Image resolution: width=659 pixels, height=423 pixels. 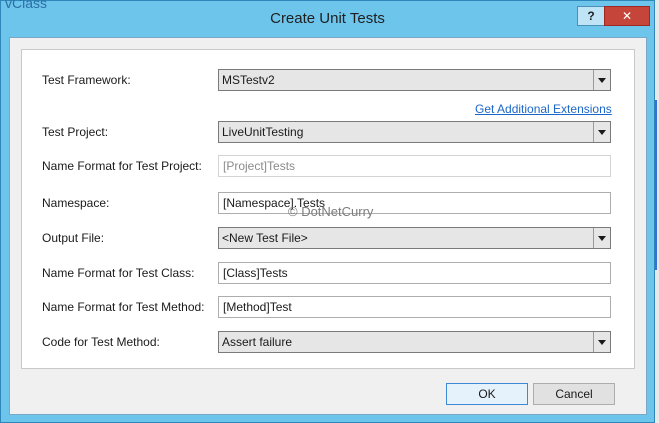 I want to click on test-project-row: Test Project: LiveUnitTesting, so click(x=328, y=132).